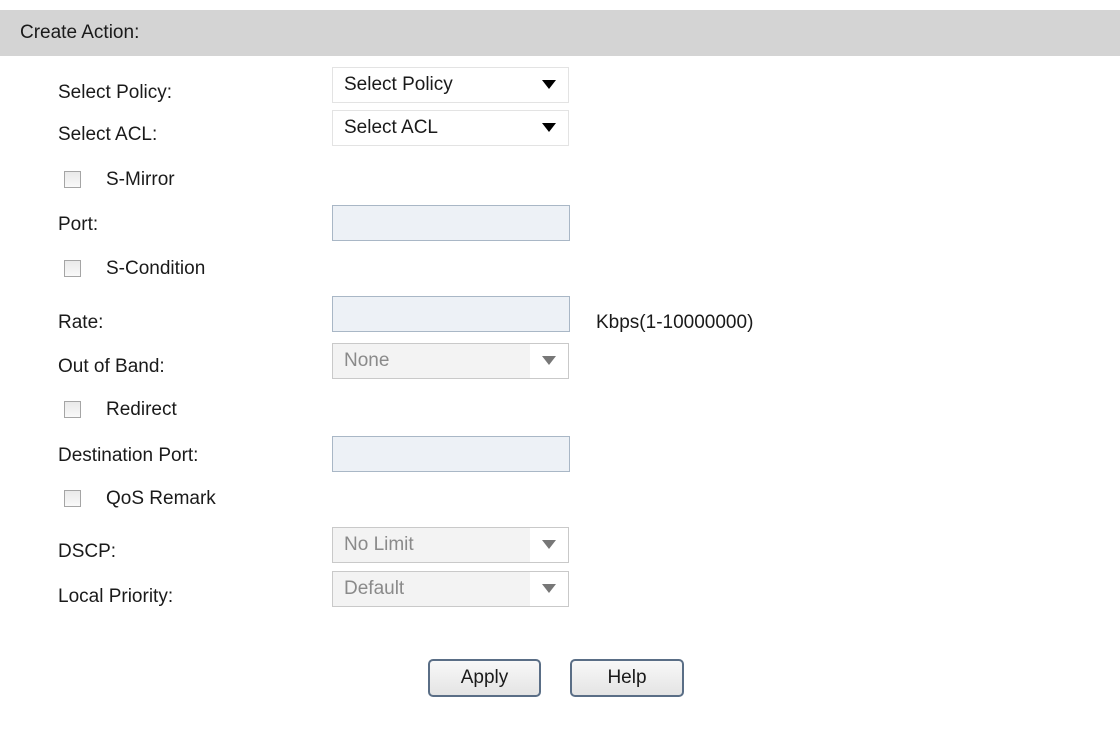 Image resolution: width=1120 pixels, height=729 pixels. I want to click on dscp-label: DSCP:, so click(87, 551).